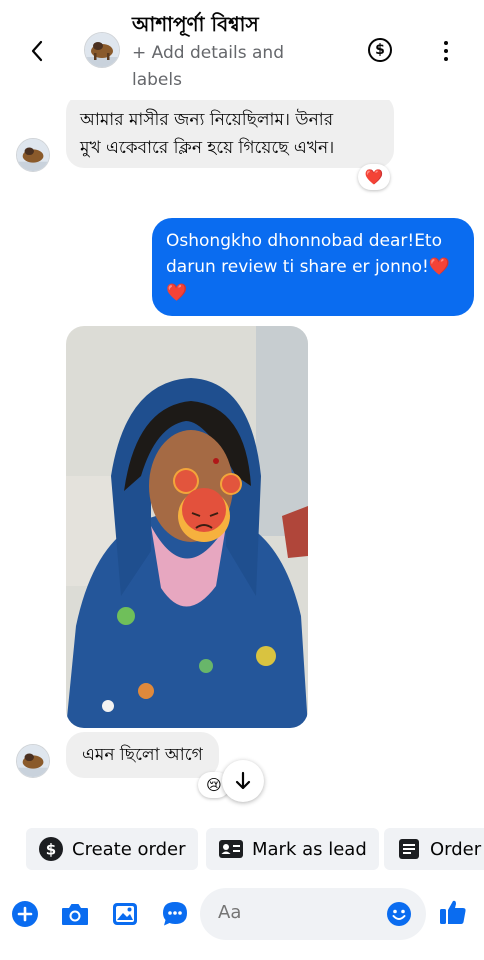  Describe the element at coordinates (207, 148) in the screenshot. I see `message-line: মুখ একেবারে ক্লিন হয়ে গিয়েছে এখন।` at that location.